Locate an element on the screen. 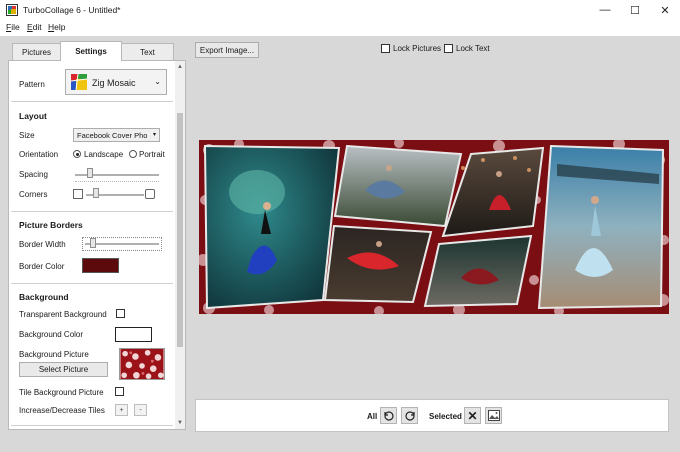  picture-borders-heading: Picture Borders is located at coordinates (51, 225).